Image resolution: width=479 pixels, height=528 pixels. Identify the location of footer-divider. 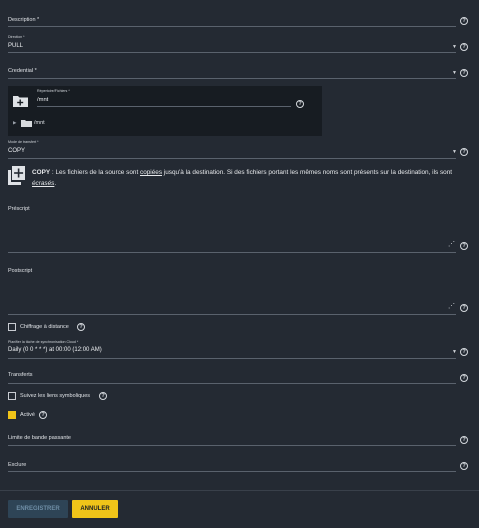
(239, 490).